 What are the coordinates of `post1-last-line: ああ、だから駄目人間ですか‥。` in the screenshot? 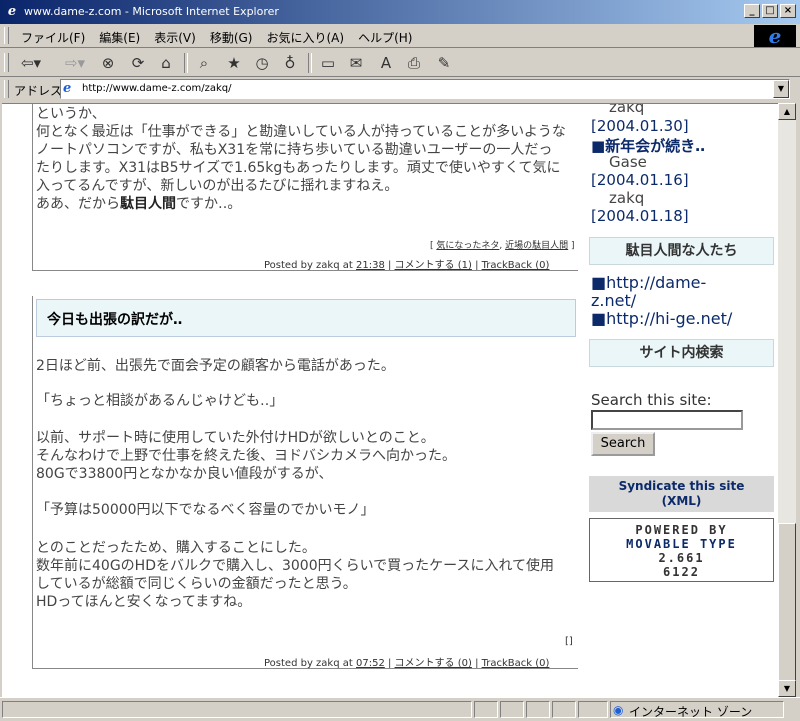 It's located at (138, 204).